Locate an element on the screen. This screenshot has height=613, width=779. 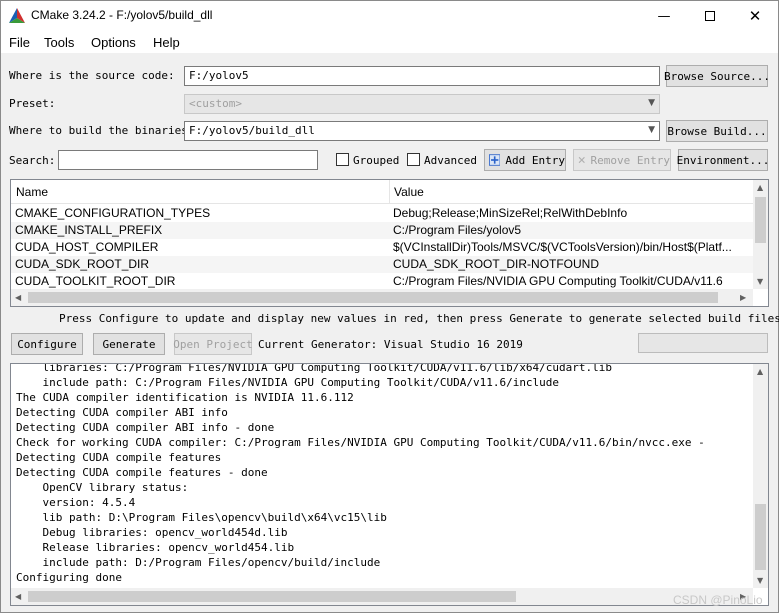
close-button: ✕ is located at coordinates (755, 16).